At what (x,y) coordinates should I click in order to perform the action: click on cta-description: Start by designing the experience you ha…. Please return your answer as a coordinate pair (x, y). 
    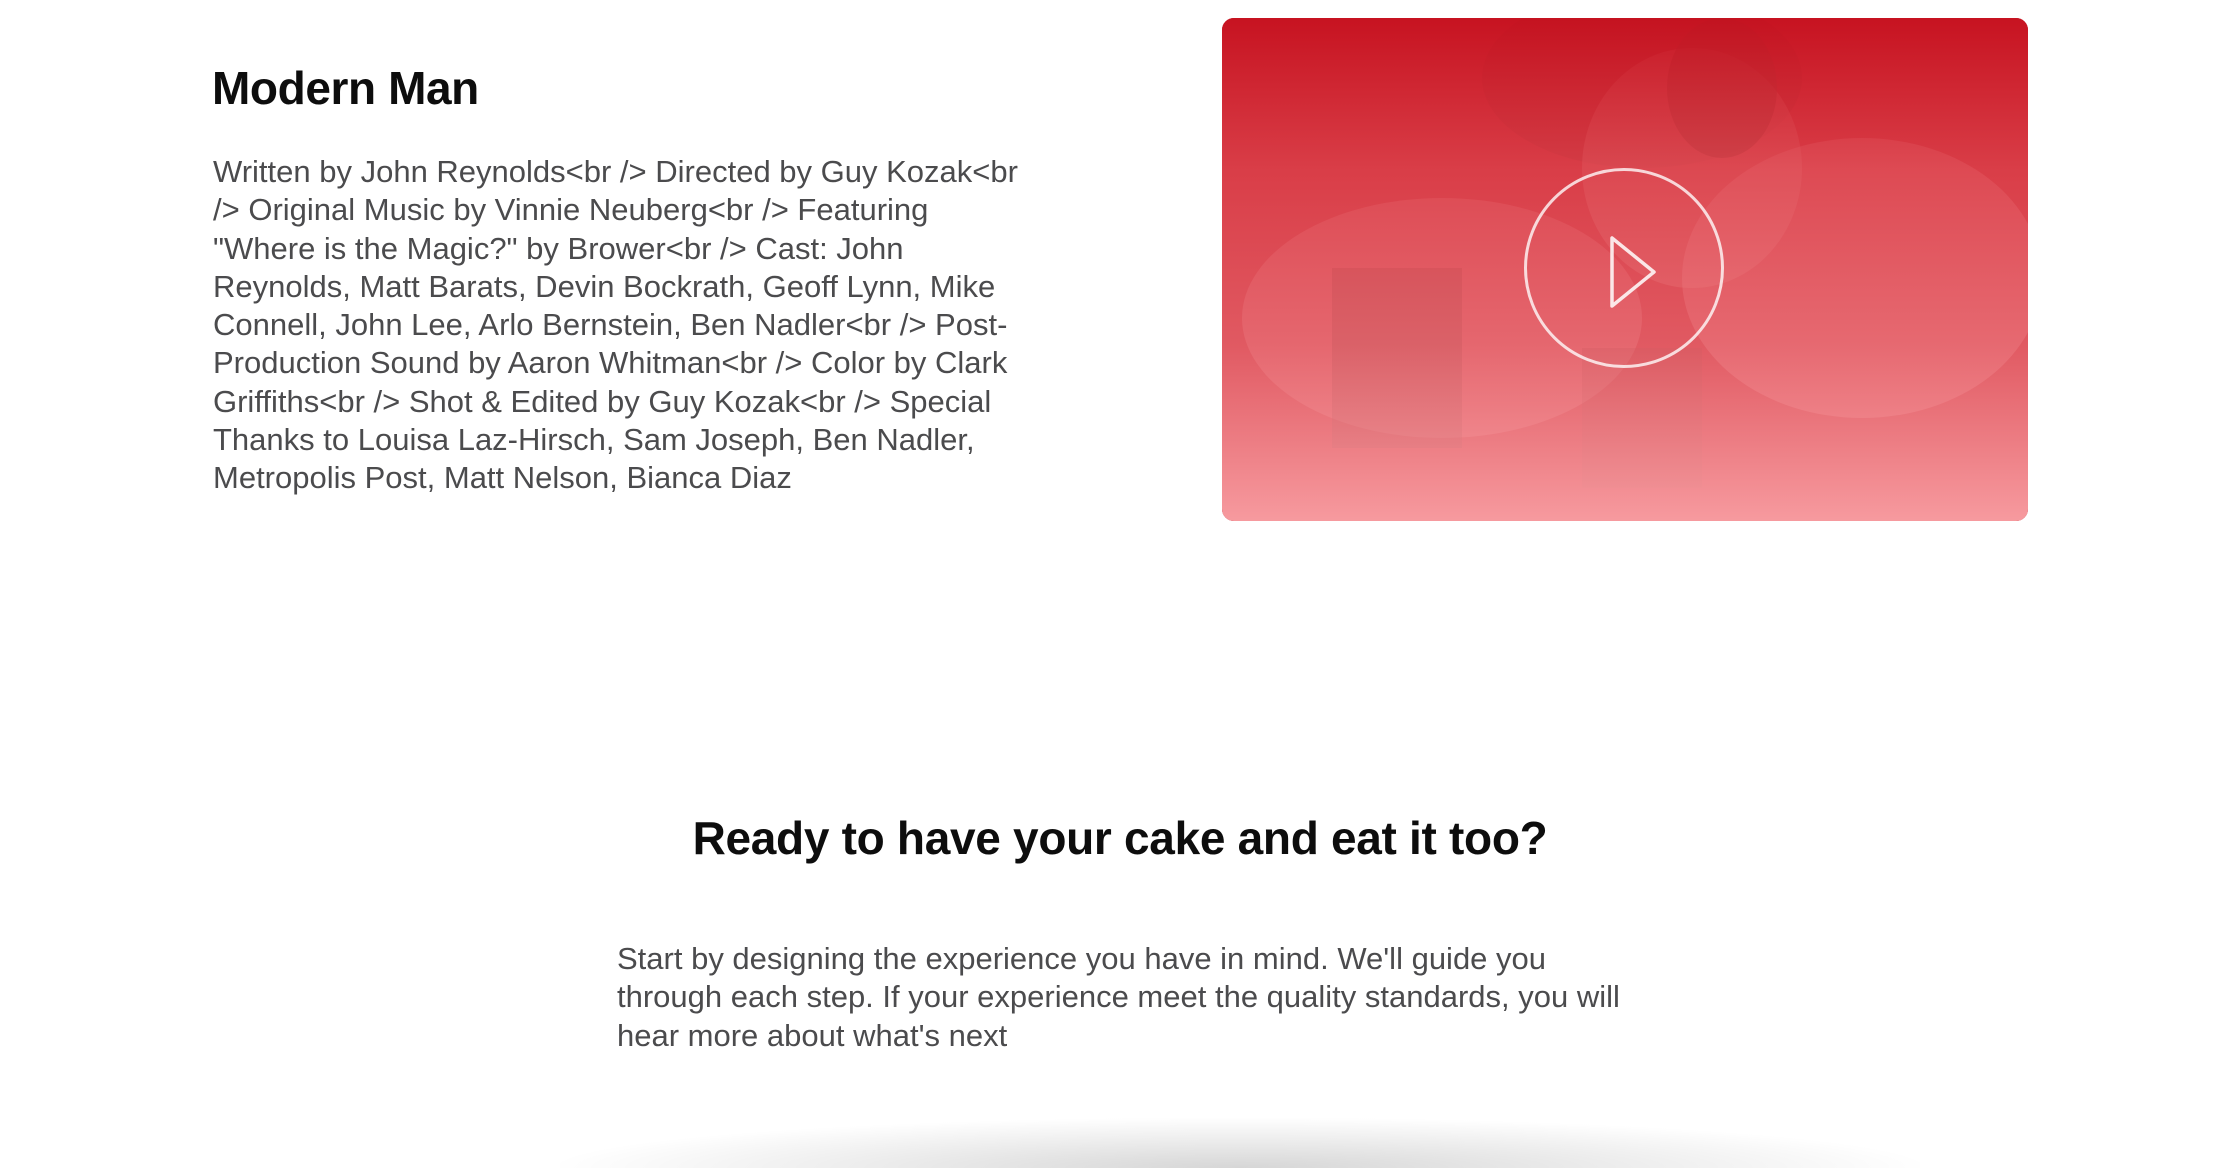
    Looking at the image, I should click on (1118, 997).